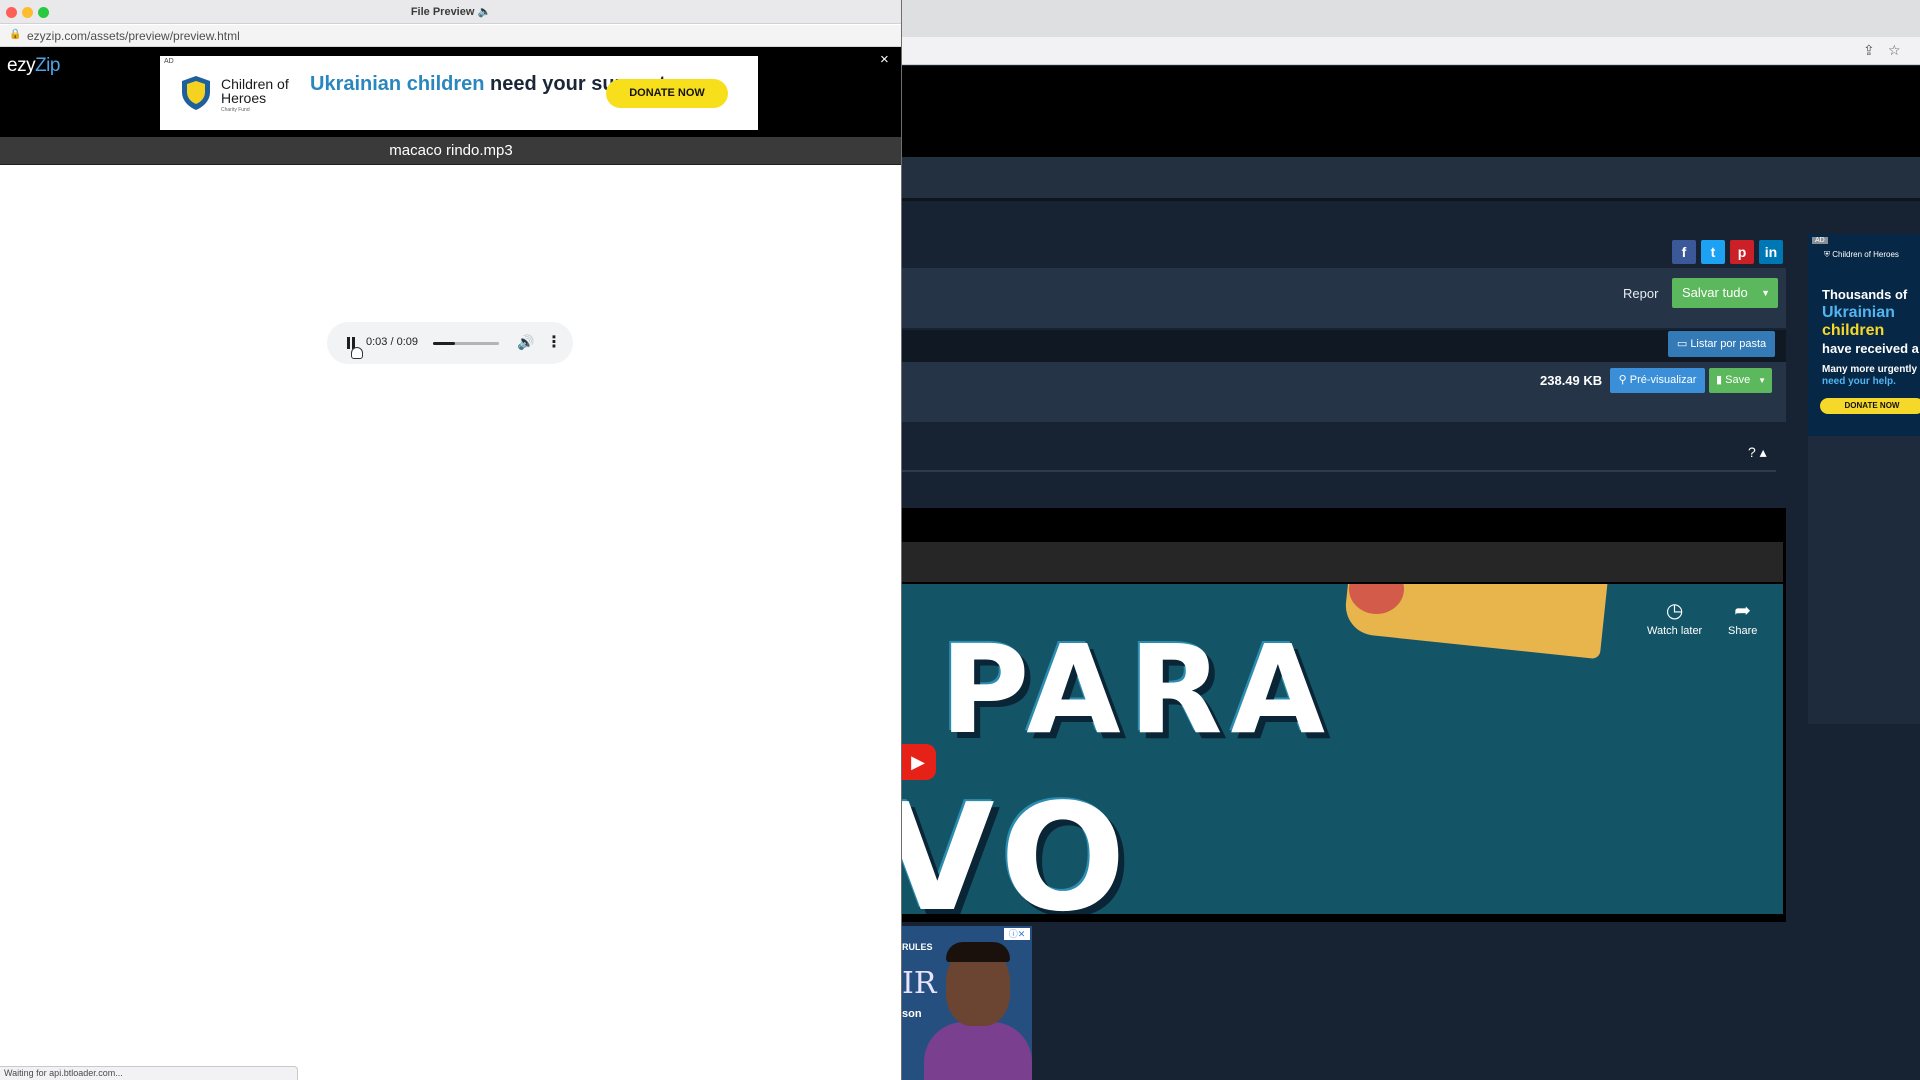  What do you see at coordinates (1410, 51) in the screenshot?
I see `background-toolbar: ⇪ ☆` at bounding box center [1410, 51].